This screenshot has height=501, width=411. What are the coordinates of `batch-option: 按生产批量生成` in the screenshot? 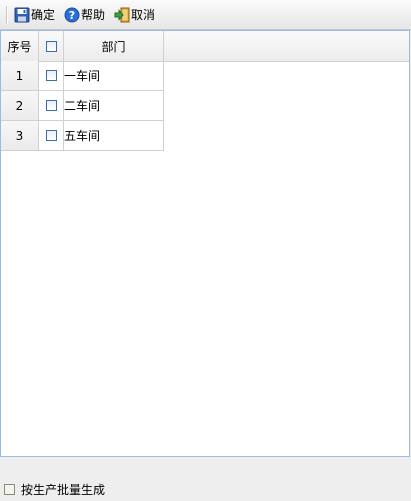 It's located at (54, 489).